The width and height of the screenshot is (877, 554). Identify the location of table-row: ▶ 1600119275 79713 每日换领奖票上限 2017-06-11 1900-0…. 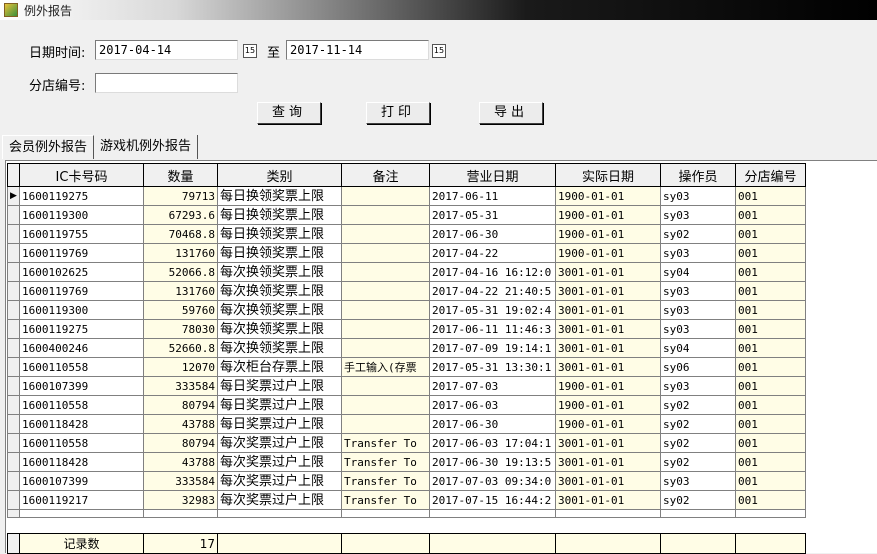
(406, 196).